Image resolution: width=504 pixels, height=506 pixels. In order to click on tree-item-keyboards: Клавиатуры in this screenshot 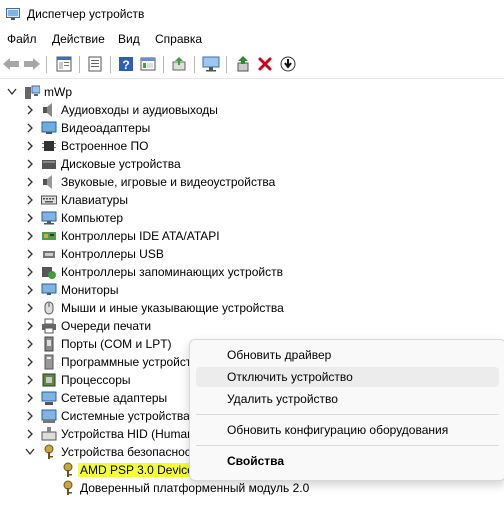, I will do `click(252, 200)`.